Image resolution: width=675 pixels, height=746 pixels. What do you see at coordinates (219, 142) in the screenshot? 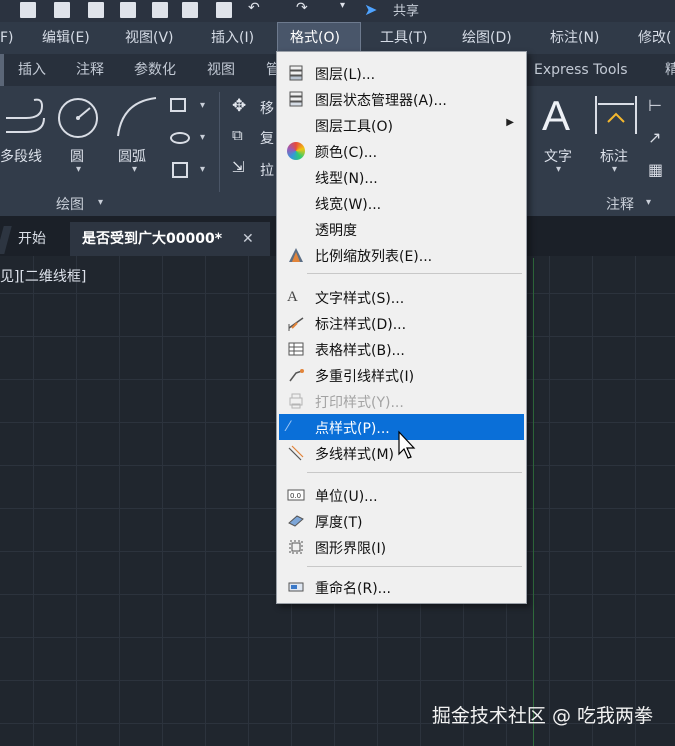
I see `panel-divider` at bounding box center [219, 142].